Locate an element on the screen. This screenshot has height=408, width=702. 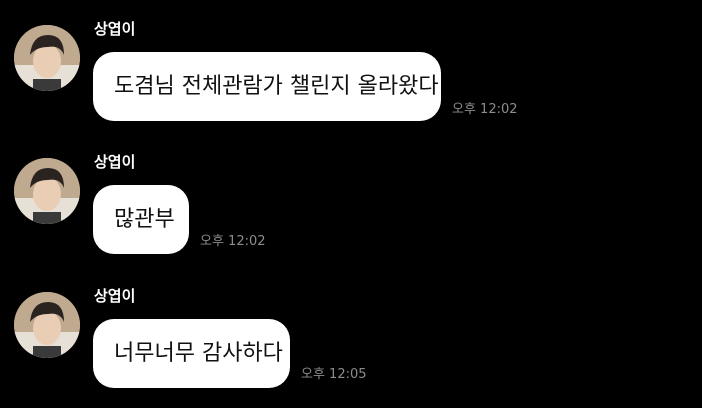
message-bubble: 많관부 is located at coordinates (141, 219).